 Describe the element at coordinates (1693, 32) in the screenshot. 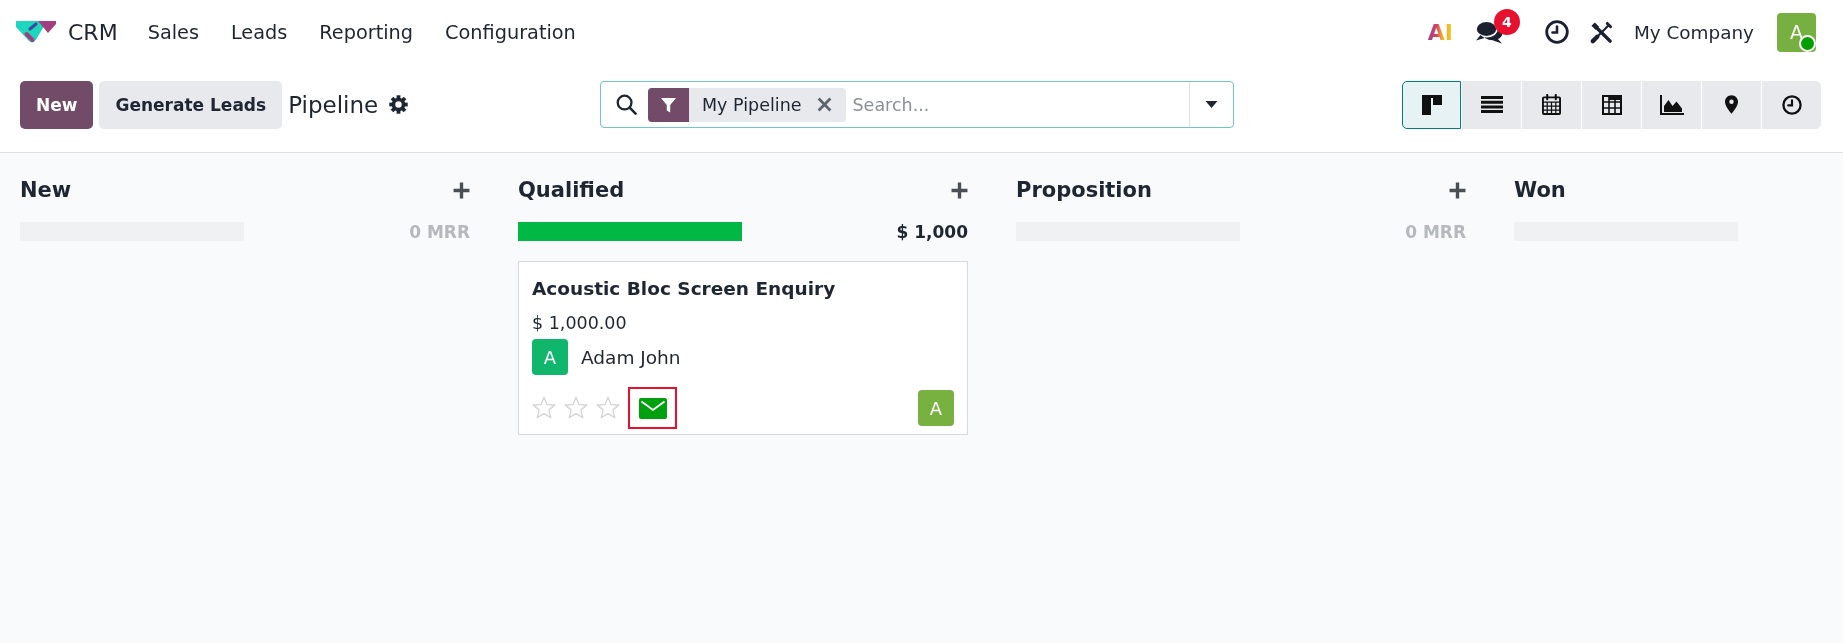

I see `company-name: My Company` at that location.